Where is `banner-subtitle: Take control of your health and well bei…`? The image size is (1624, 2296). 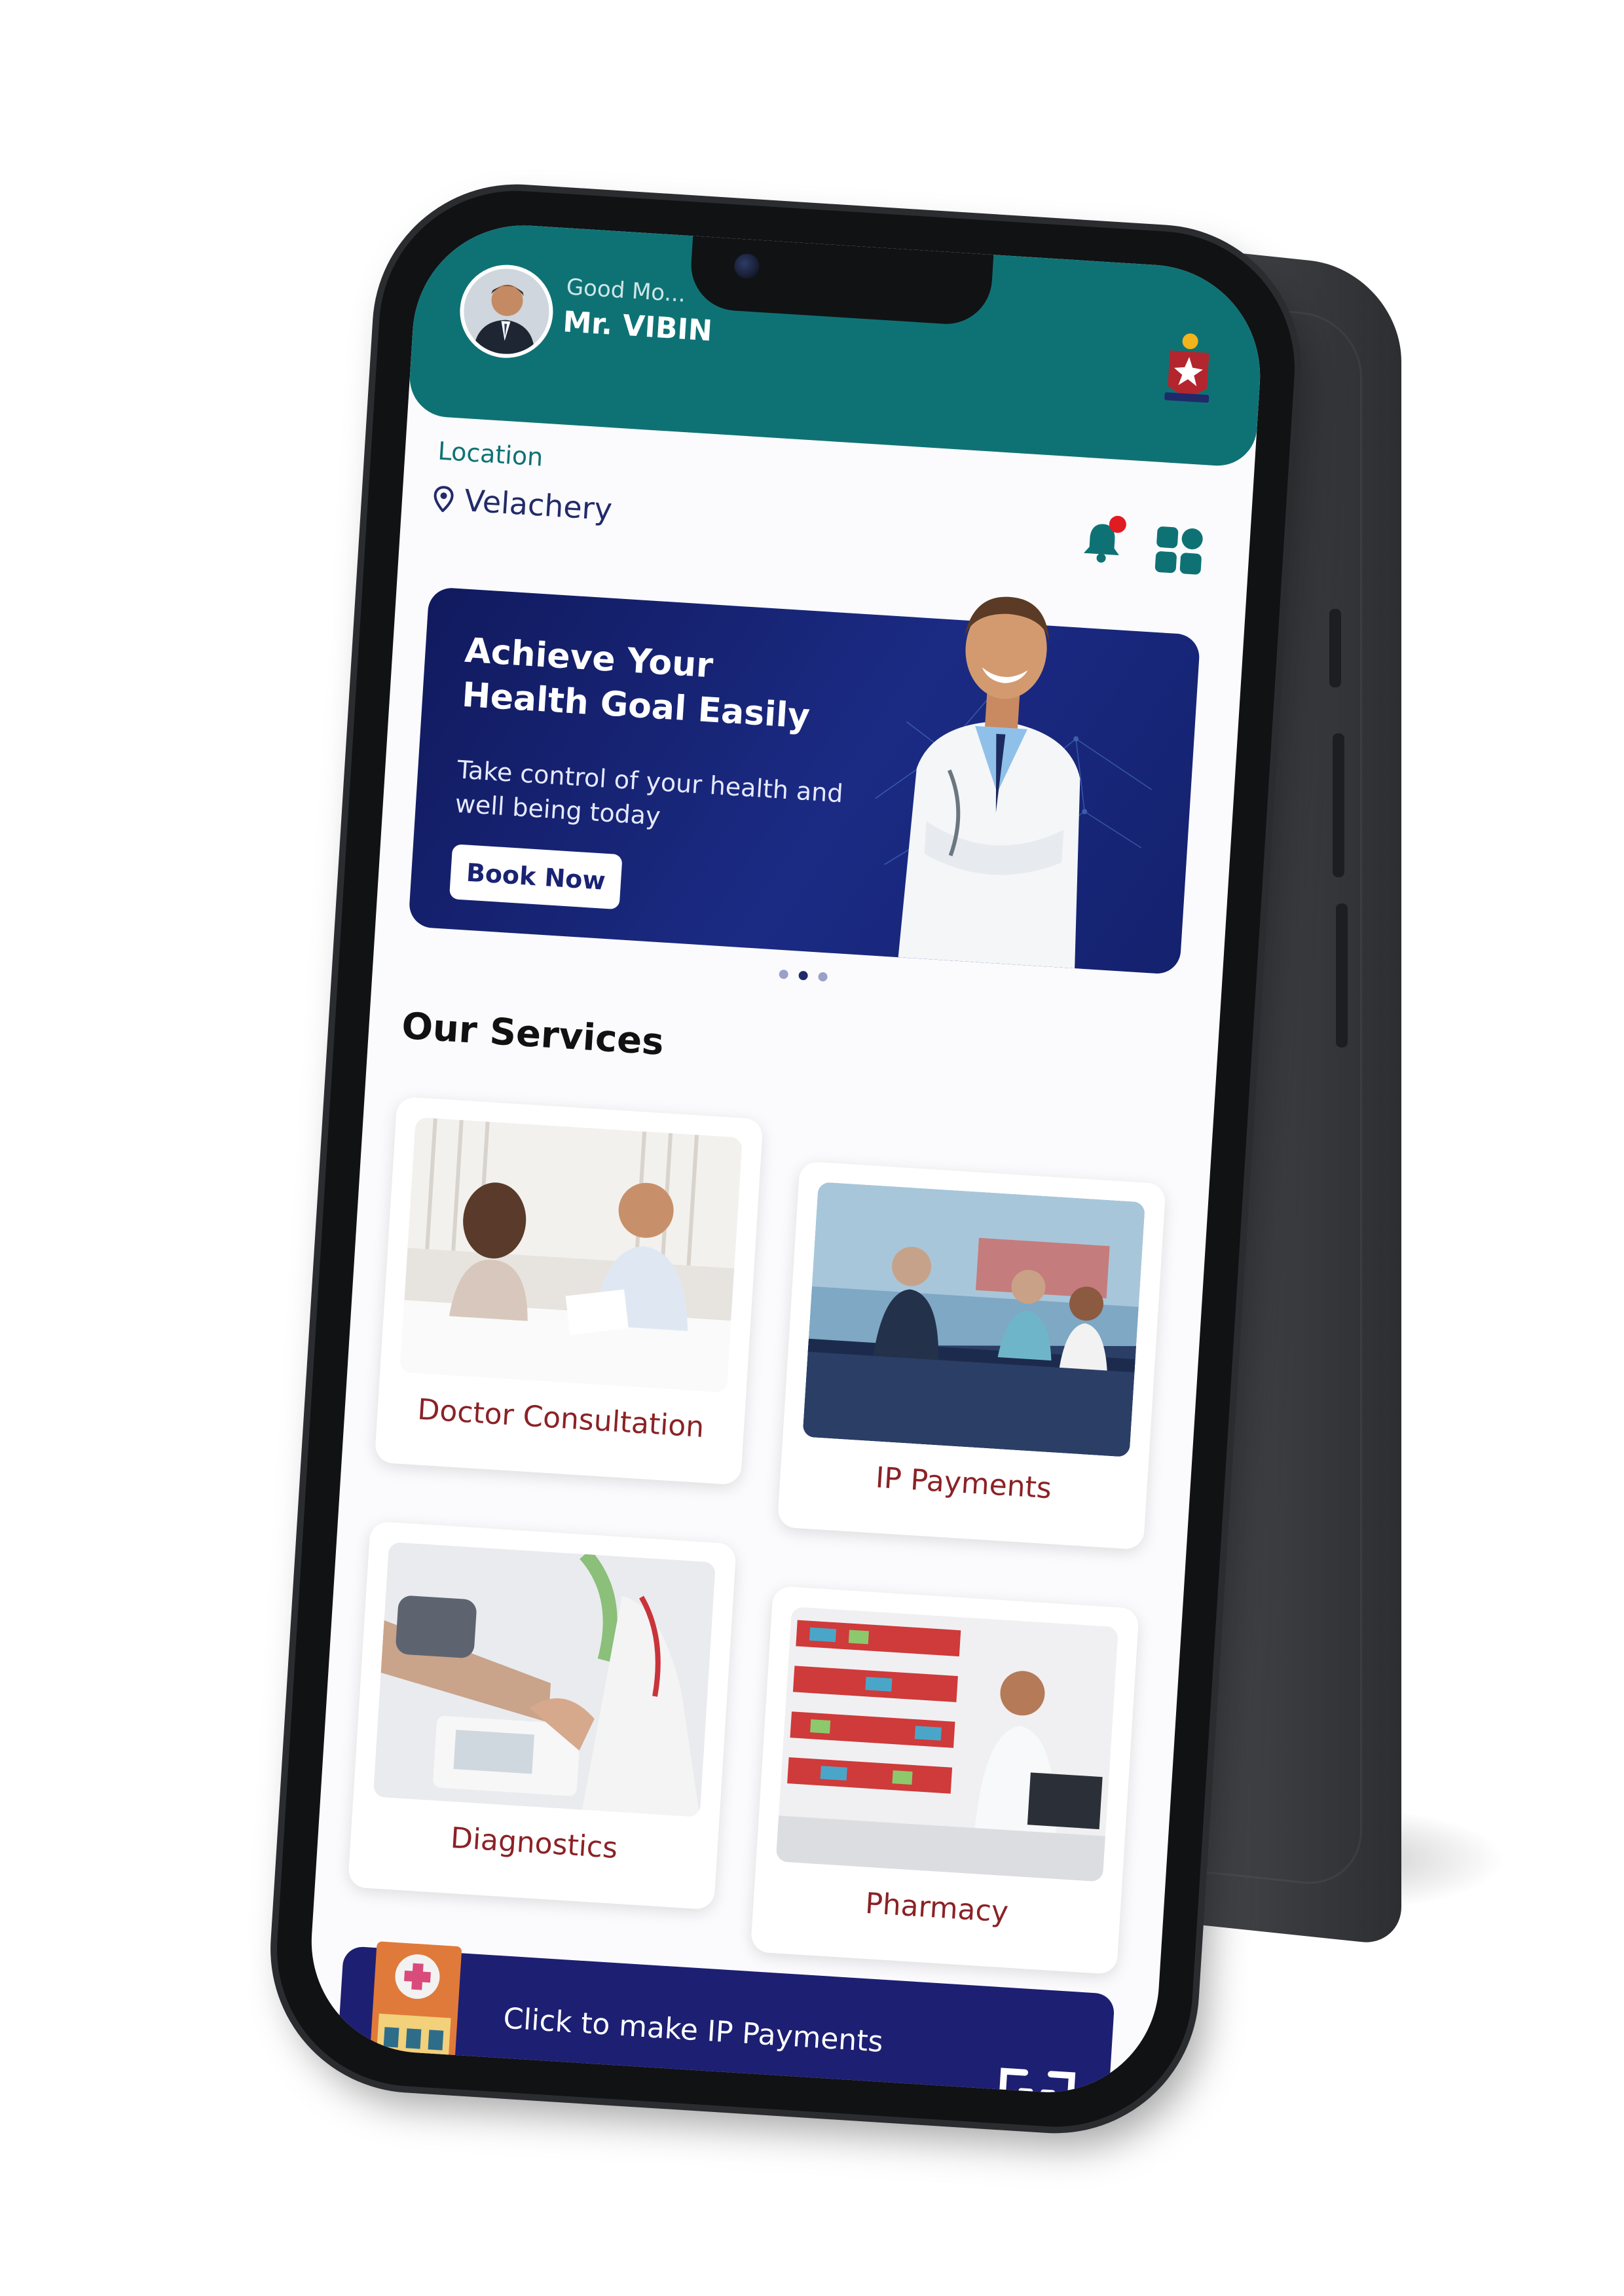
banner-subtitle: Take control of your health and well bei… is located at coordinates (649, 793).